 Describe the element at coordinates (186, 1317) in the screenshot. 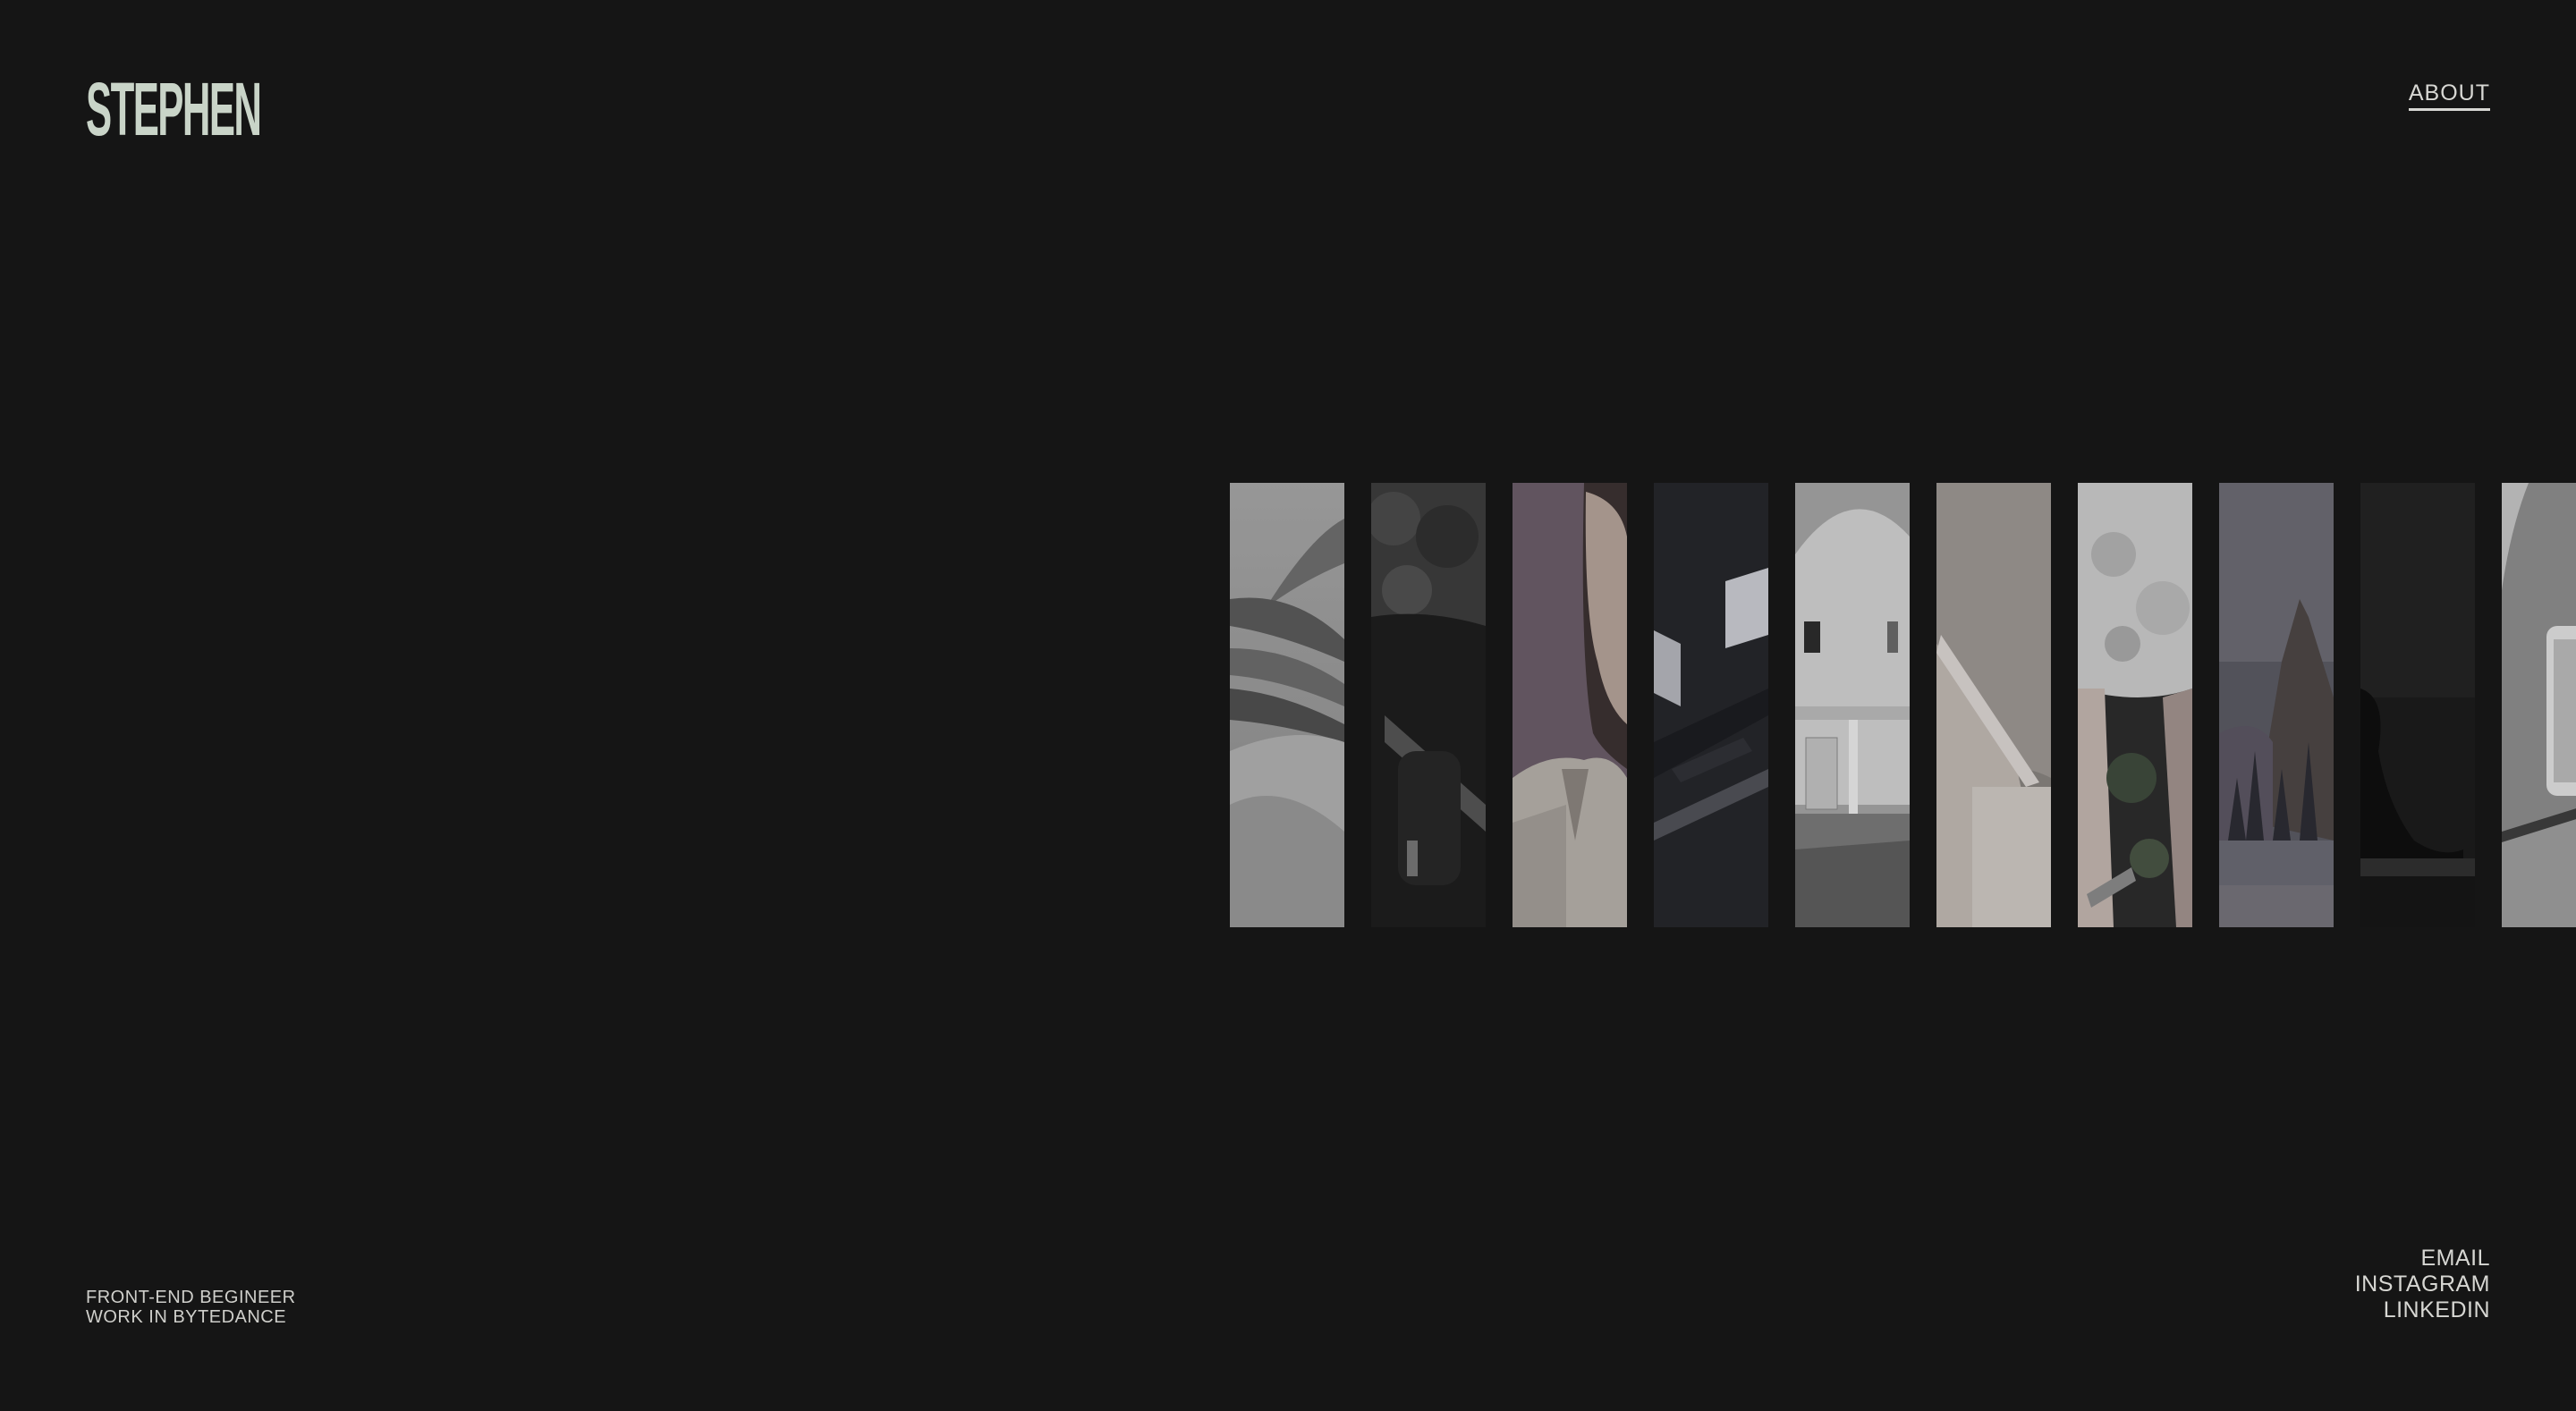

I see `tagline-line-2: WORK IN BYTEDANCE` at that location.